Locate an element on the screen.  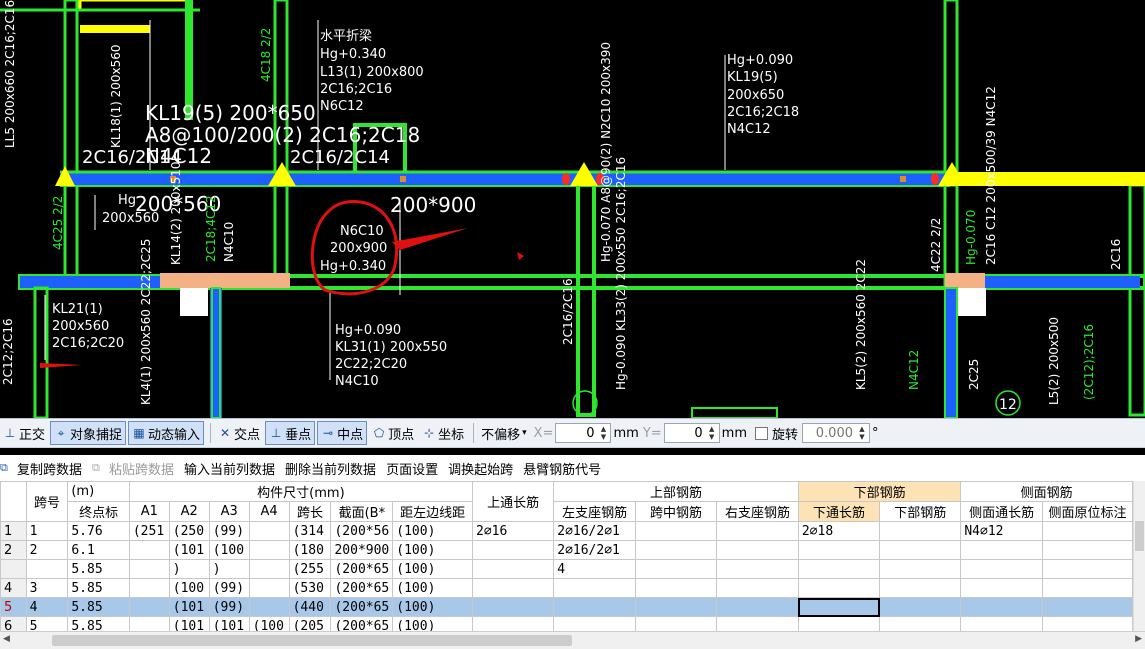
header-a1: A1 is located at coordinates (149, 511).